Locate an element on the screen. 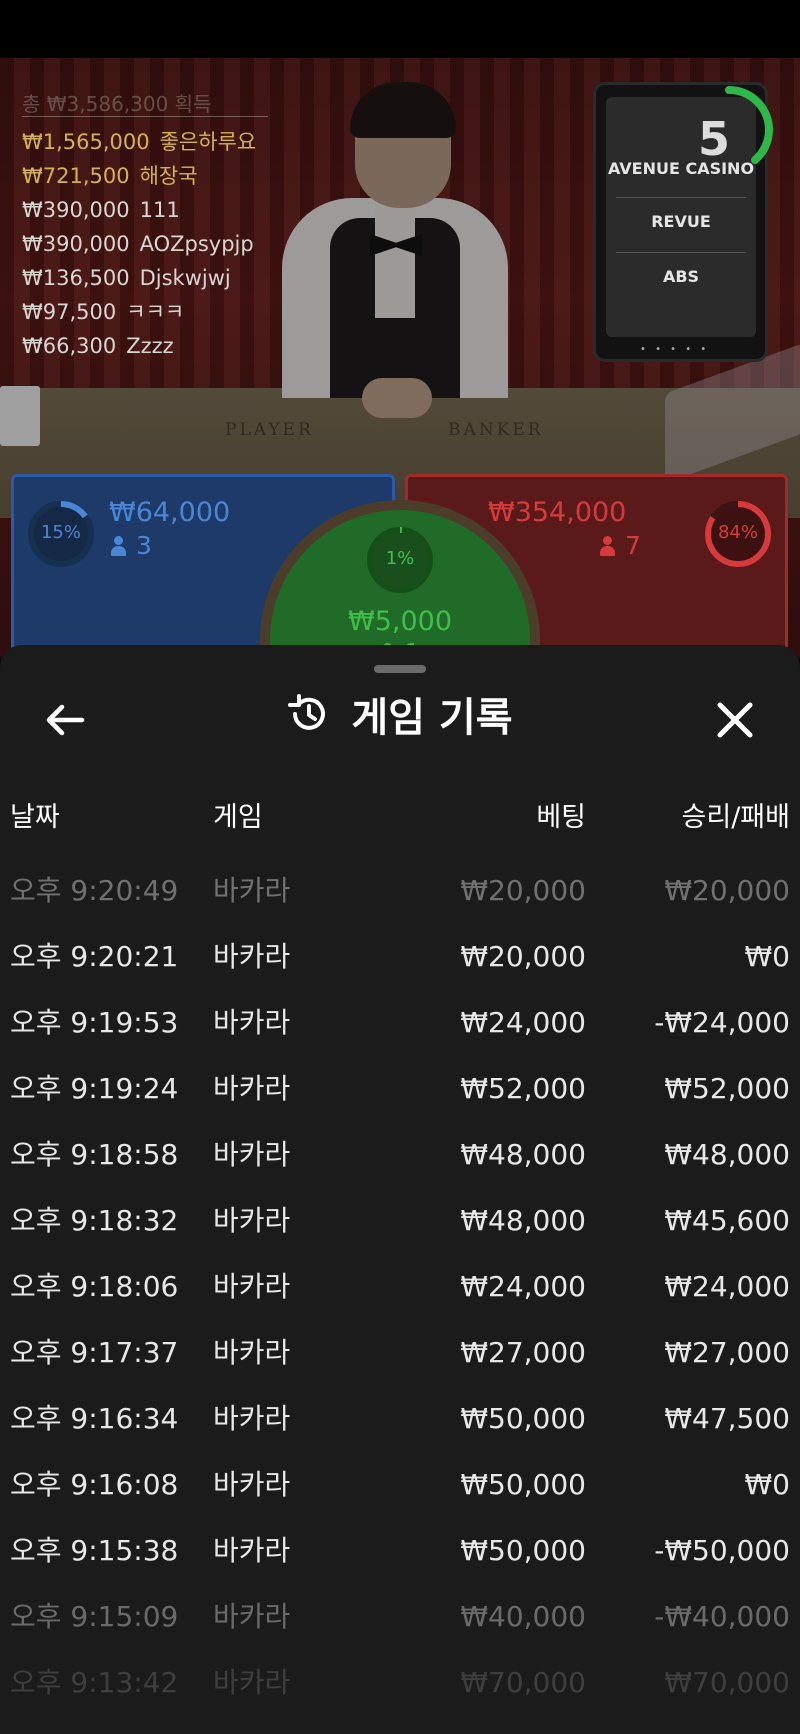  winner-row: ₩136,500 Djskwjwj is located at coordinates (152, 278).